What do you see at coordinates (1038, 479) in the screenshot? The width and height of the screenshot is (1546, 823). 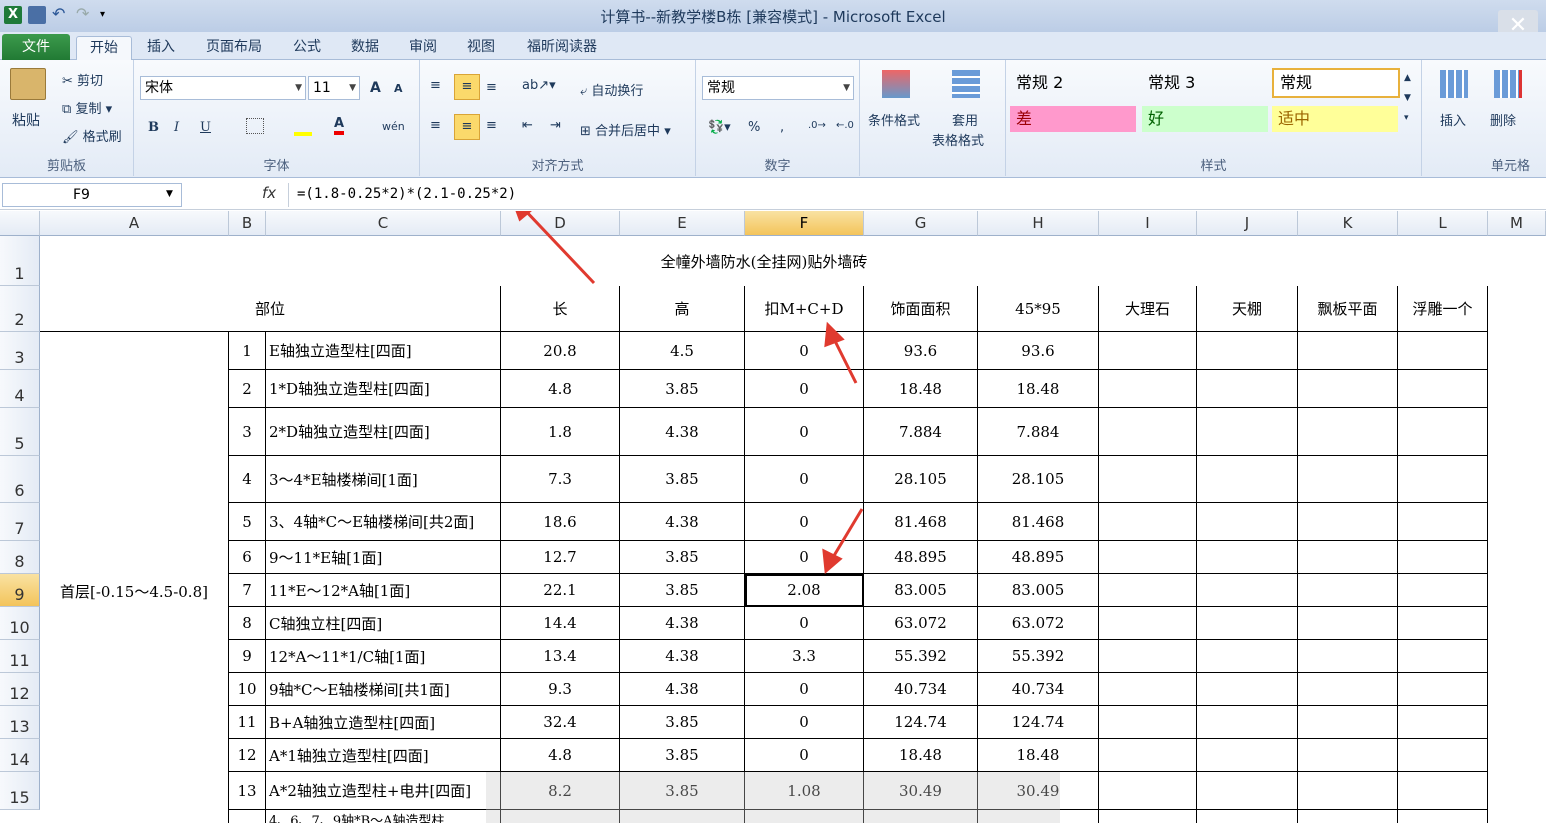 I see `item-tile: 28.105` at bounding box center [1038, 479].